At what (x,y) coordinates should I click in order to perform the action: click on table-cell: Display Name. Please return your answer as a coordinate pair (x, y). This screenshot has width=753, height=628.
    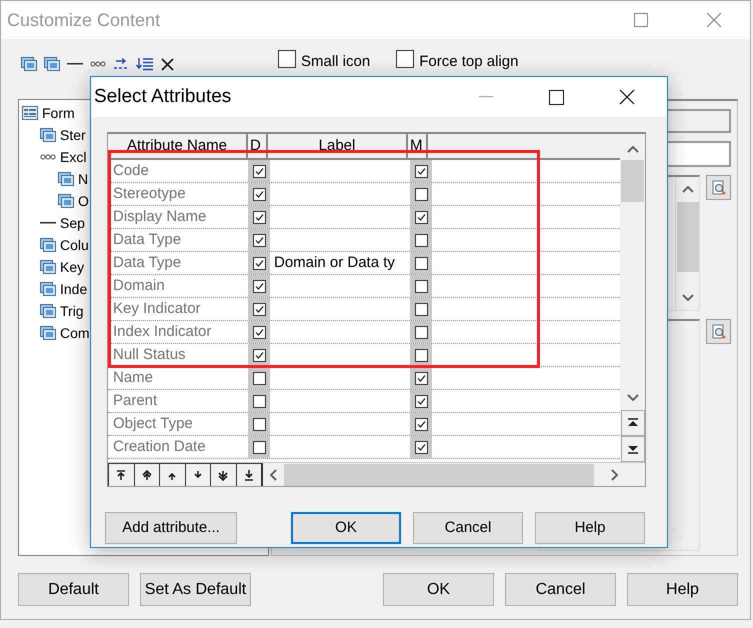
    Looking at the image, I should click on (159, 217).